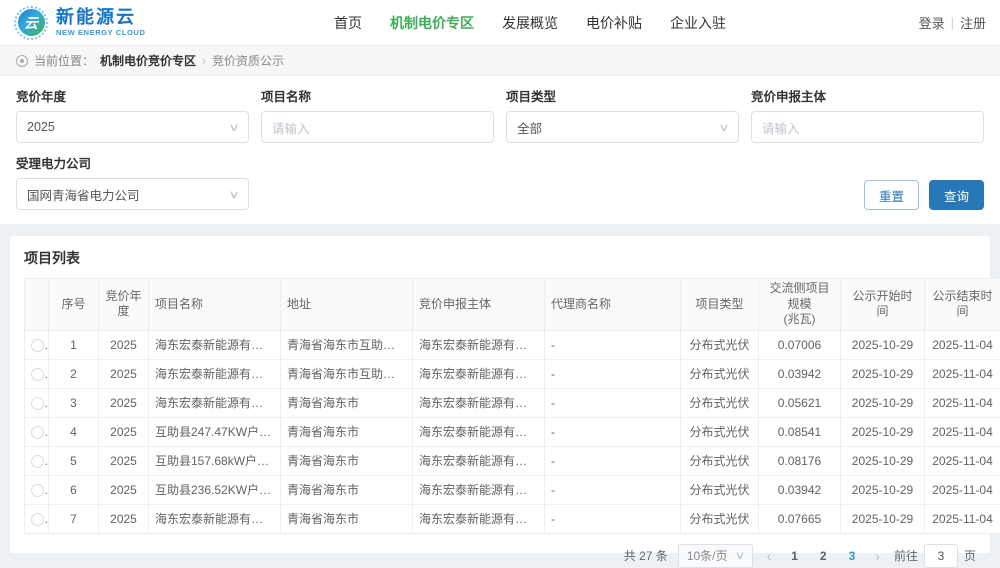  Describe the element at coordinates (622, 127) in the screenshot. I see `project-type-select: 全部 ∨` at that location.